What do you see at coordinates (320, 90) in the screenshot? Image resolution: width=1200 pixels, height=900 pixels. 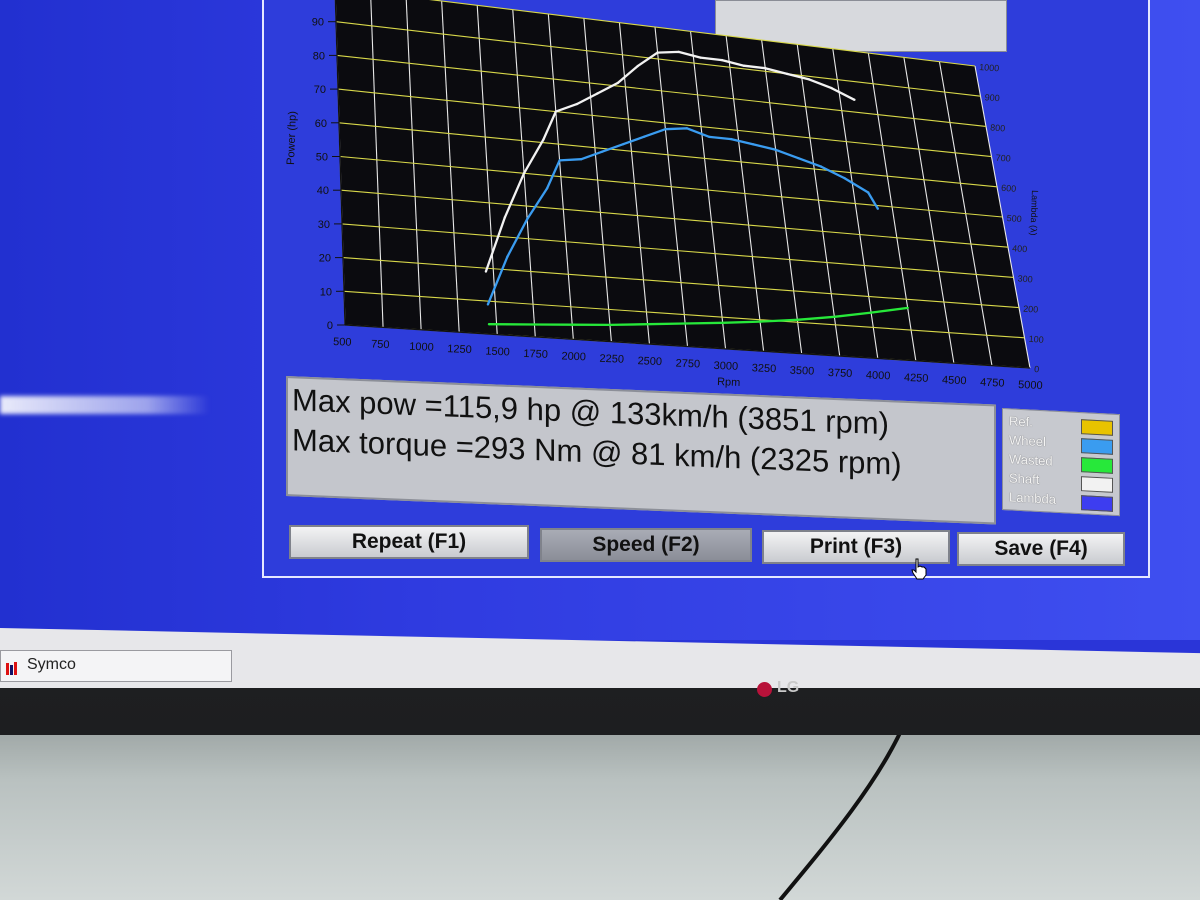 I see `y-tick-label: 70` at bounding box center [320, 90].